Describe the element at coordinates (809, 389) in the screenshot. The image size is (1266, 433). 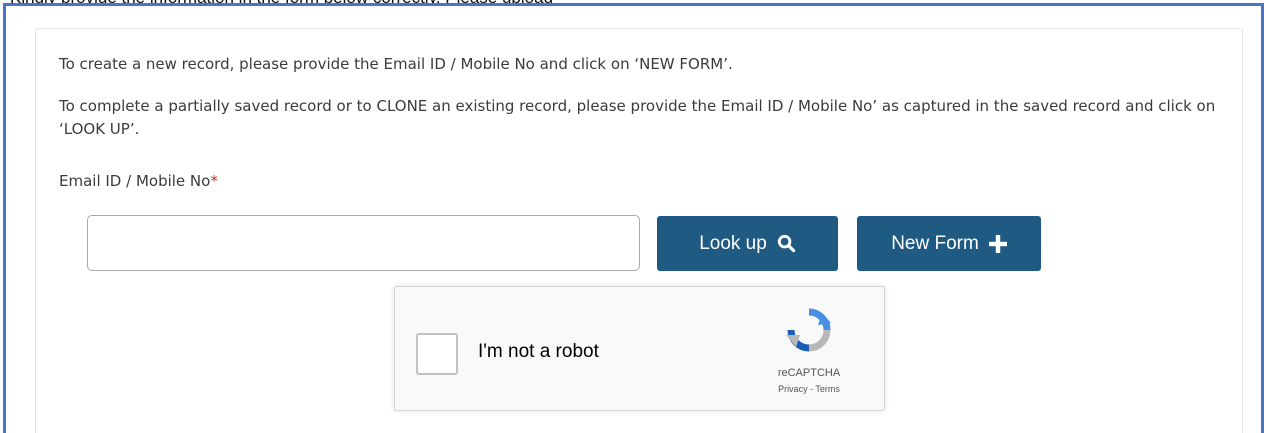
I see `recaptcha-links: Privacy - Terms` at that location.